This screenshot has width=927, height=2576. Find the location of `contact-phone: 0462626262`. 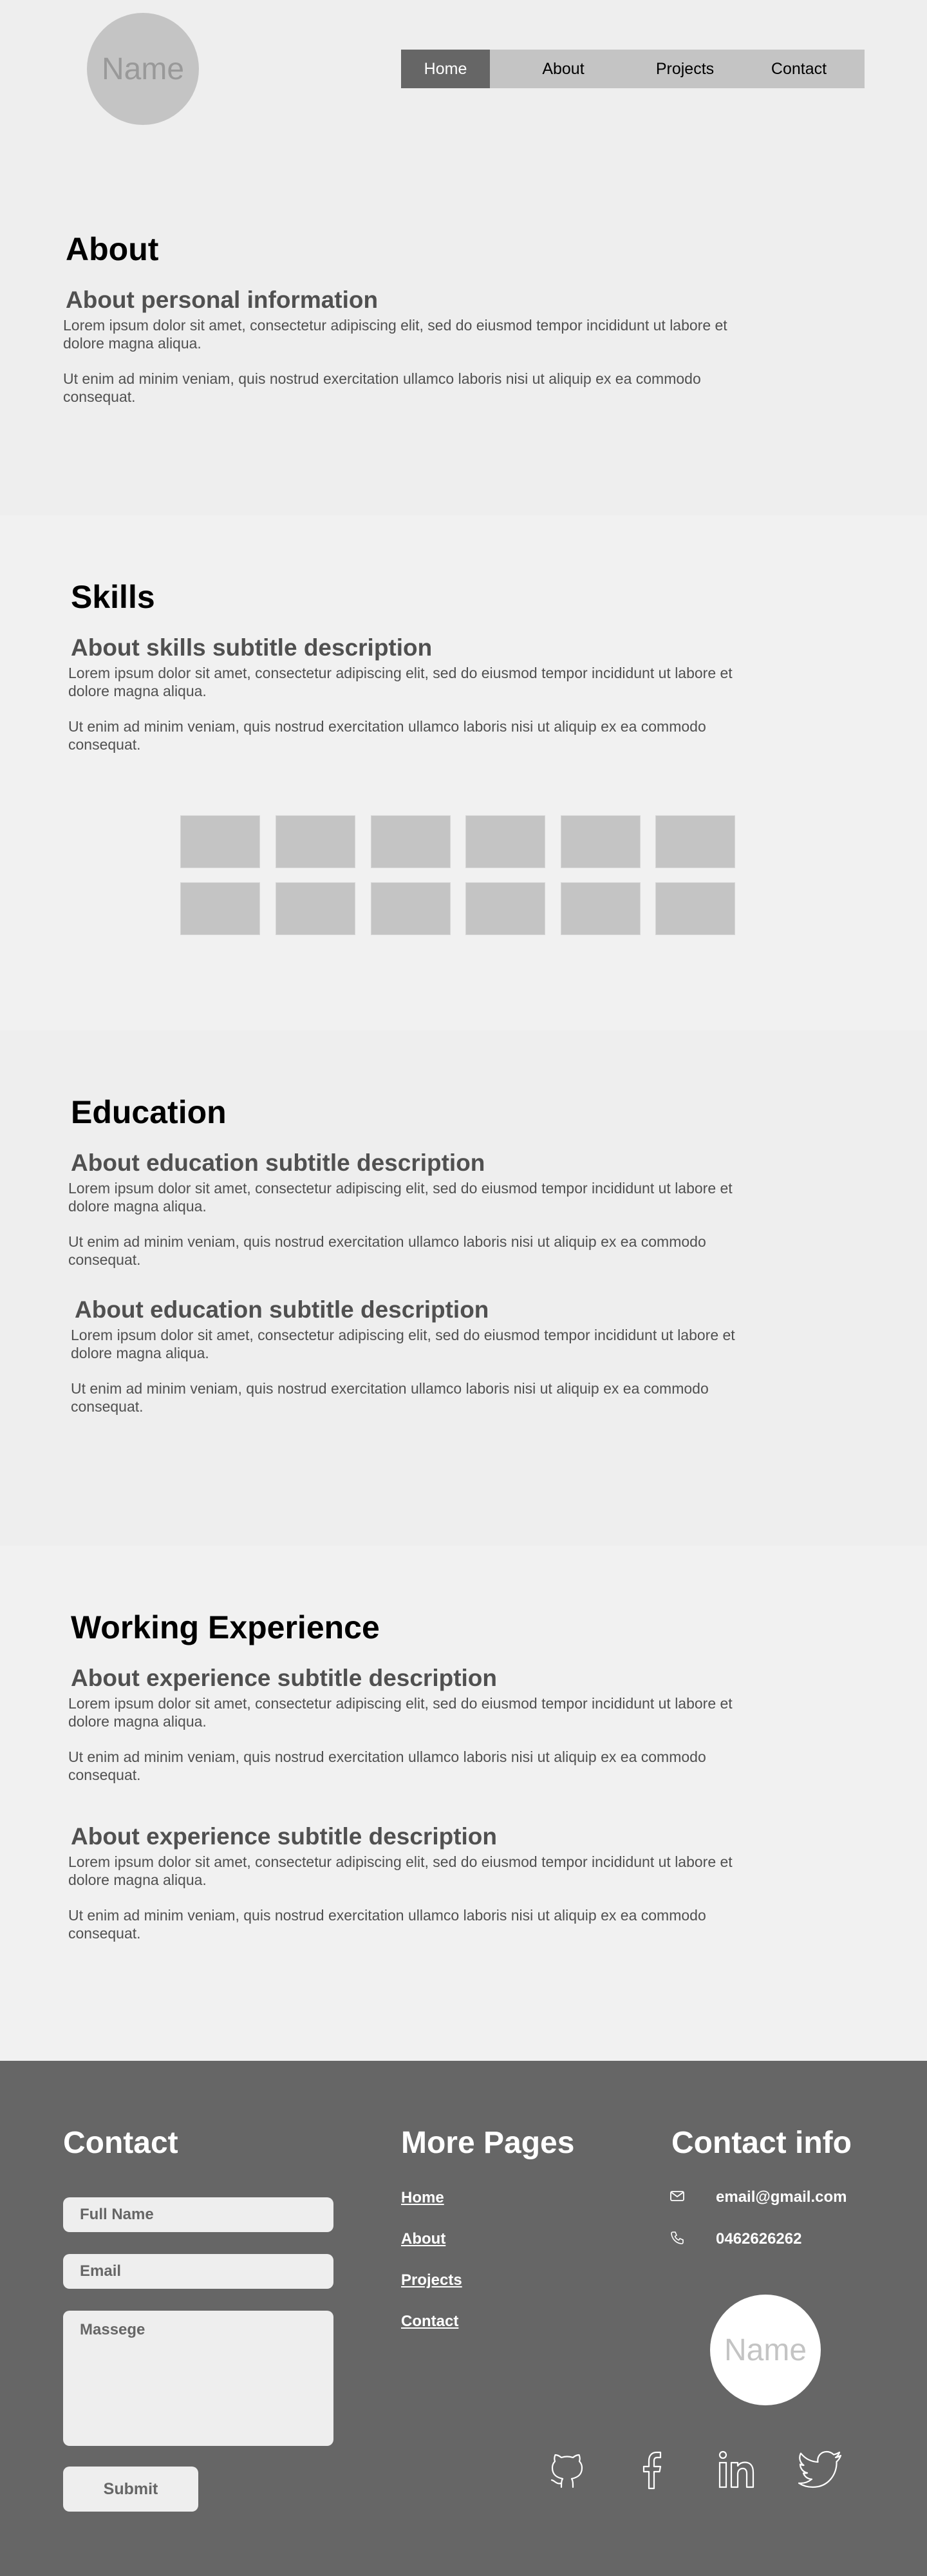

contact-phone: 0462626262 is located at coordinates (759, 2239).